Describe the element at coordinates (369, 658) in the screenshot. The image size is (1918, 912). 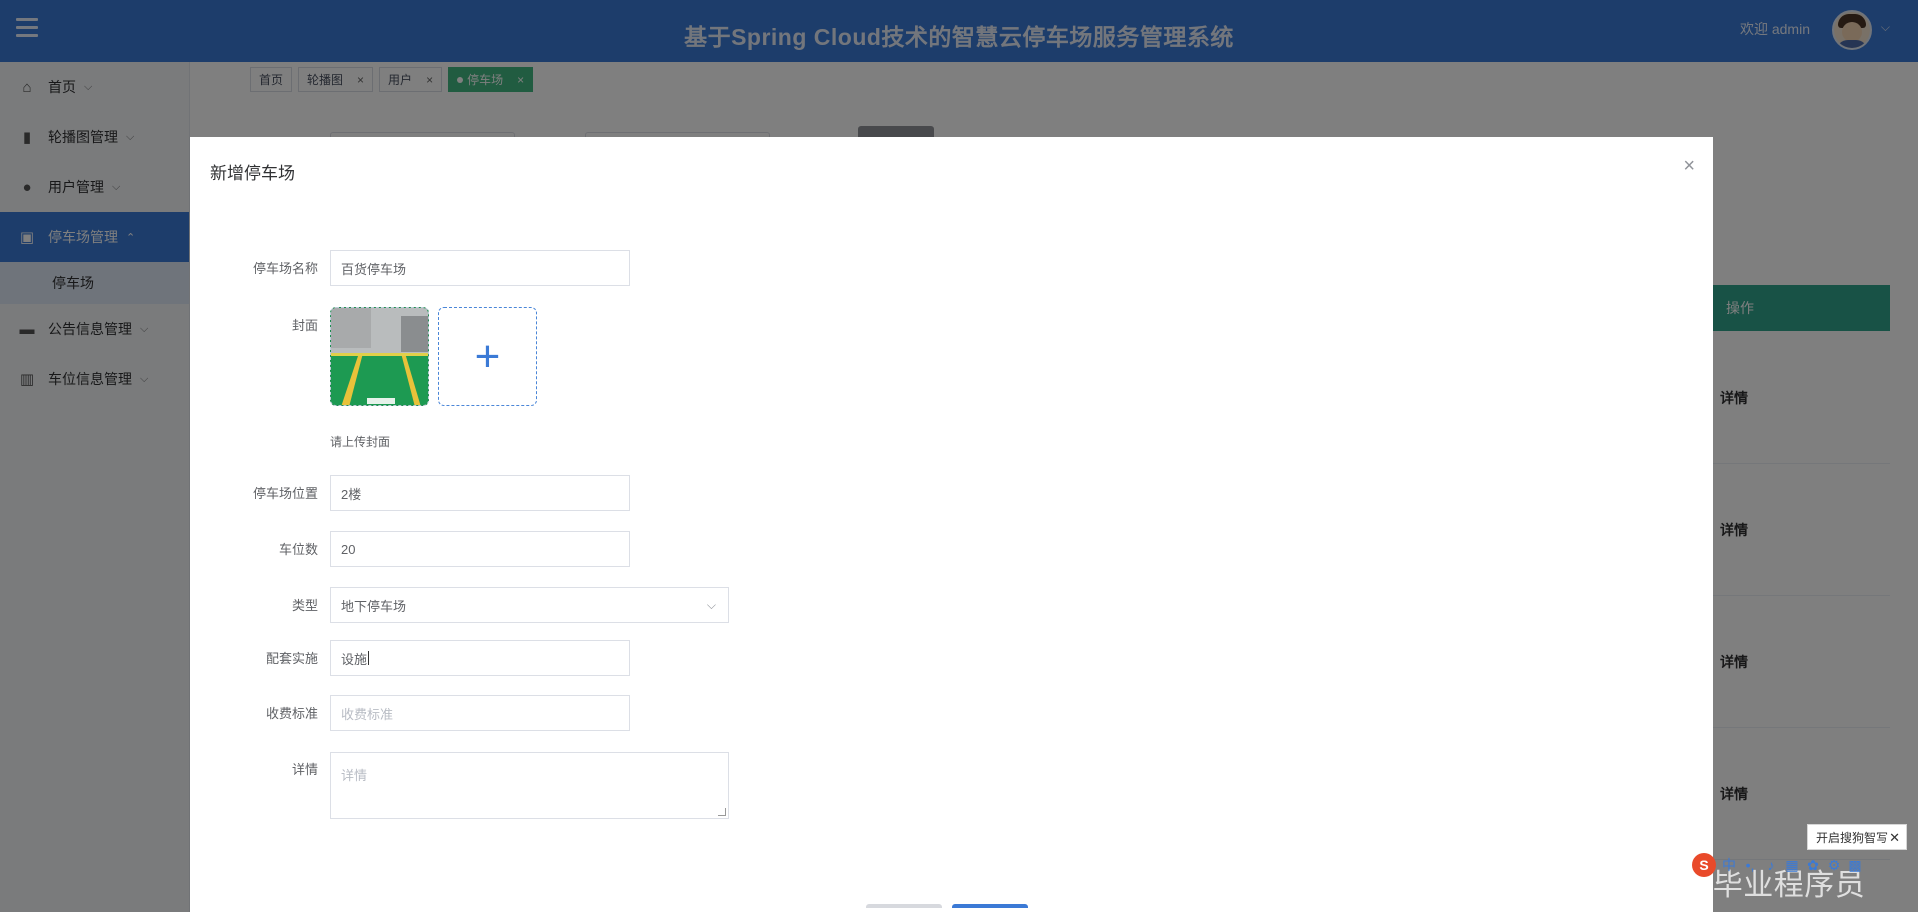
I see `text-cursor-icon` at that location.